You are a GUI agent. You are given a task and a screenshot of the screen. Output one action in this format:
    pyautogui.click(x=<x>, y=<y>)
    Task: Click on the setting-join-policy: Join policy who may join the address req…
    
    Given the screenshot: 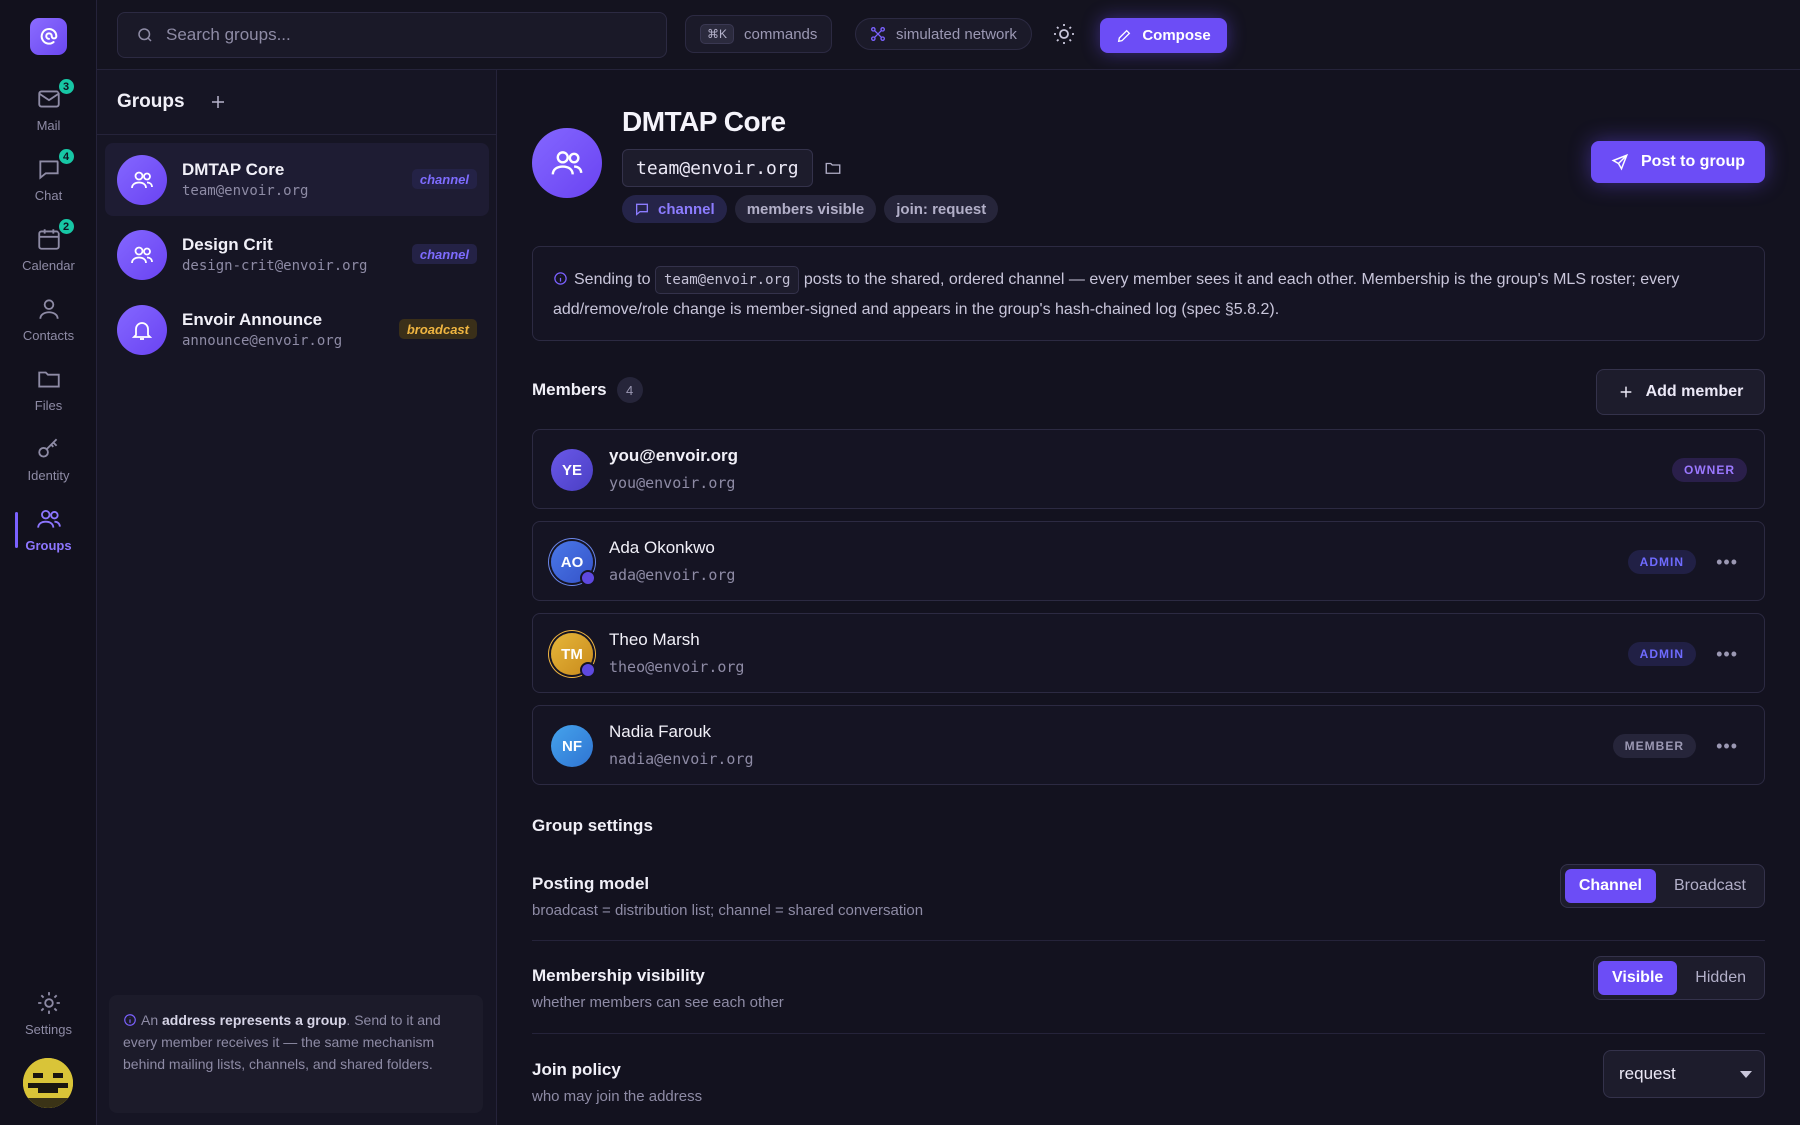 What is the action you would take?
    pyautogui.click(x=1148, y=1077)
    